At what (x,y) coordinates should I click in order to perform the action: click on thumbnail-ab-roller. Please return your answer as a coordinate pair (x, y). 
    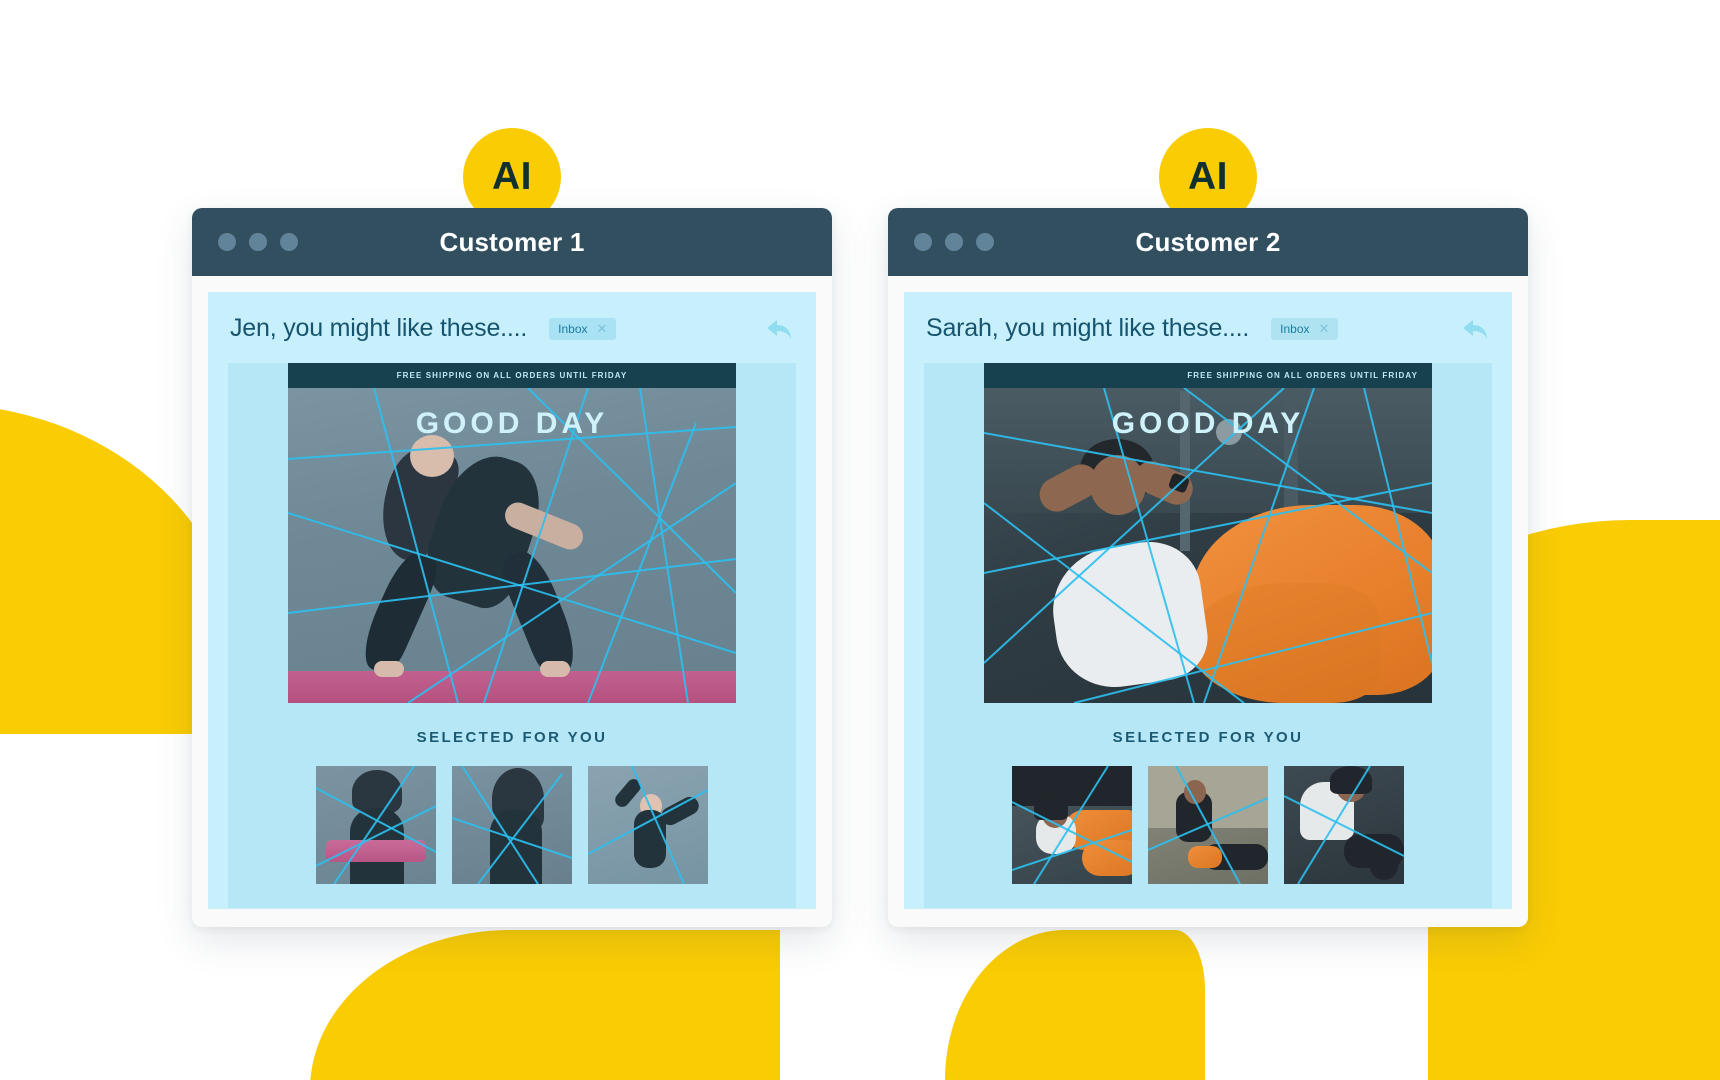
    Looking at the image, I should click on (1344, 825).